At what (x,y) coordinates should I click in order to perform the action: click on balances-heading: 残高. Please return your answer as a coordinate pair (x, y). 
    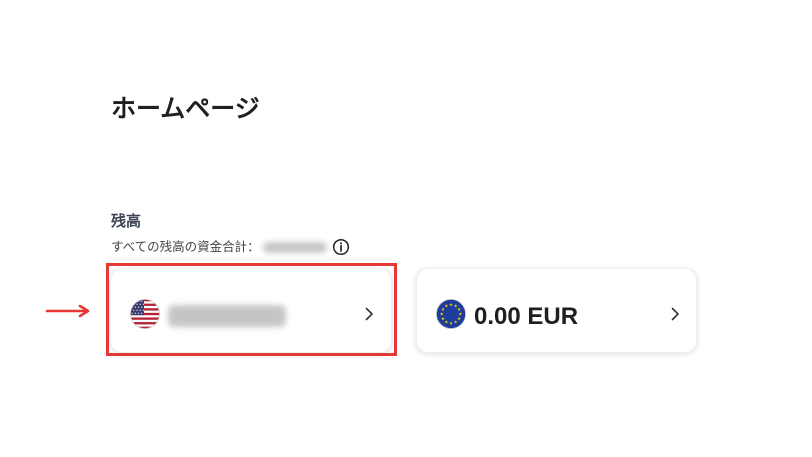
    Looking at the image, I should click on (126, 221).